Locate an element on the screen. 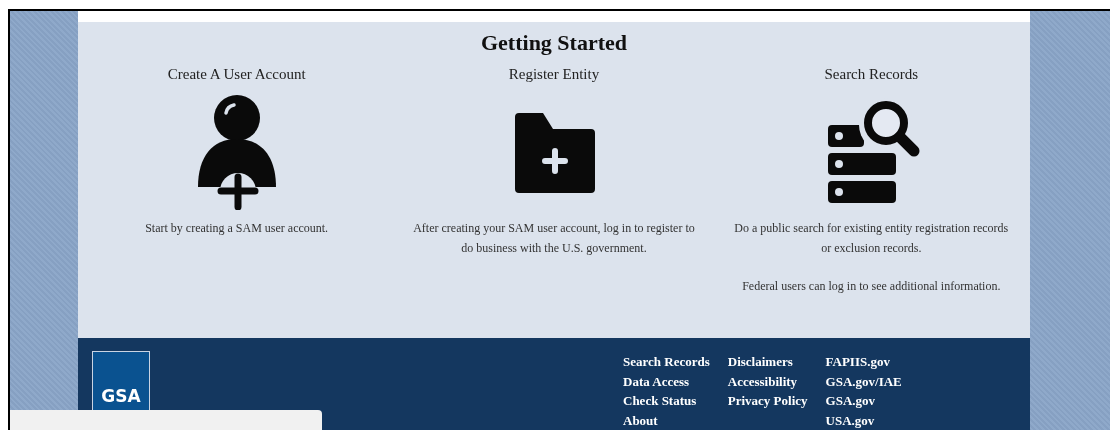  card-description: Do a public search for existing entity registration records or exclusion records. is located at coordinates (871, 238).